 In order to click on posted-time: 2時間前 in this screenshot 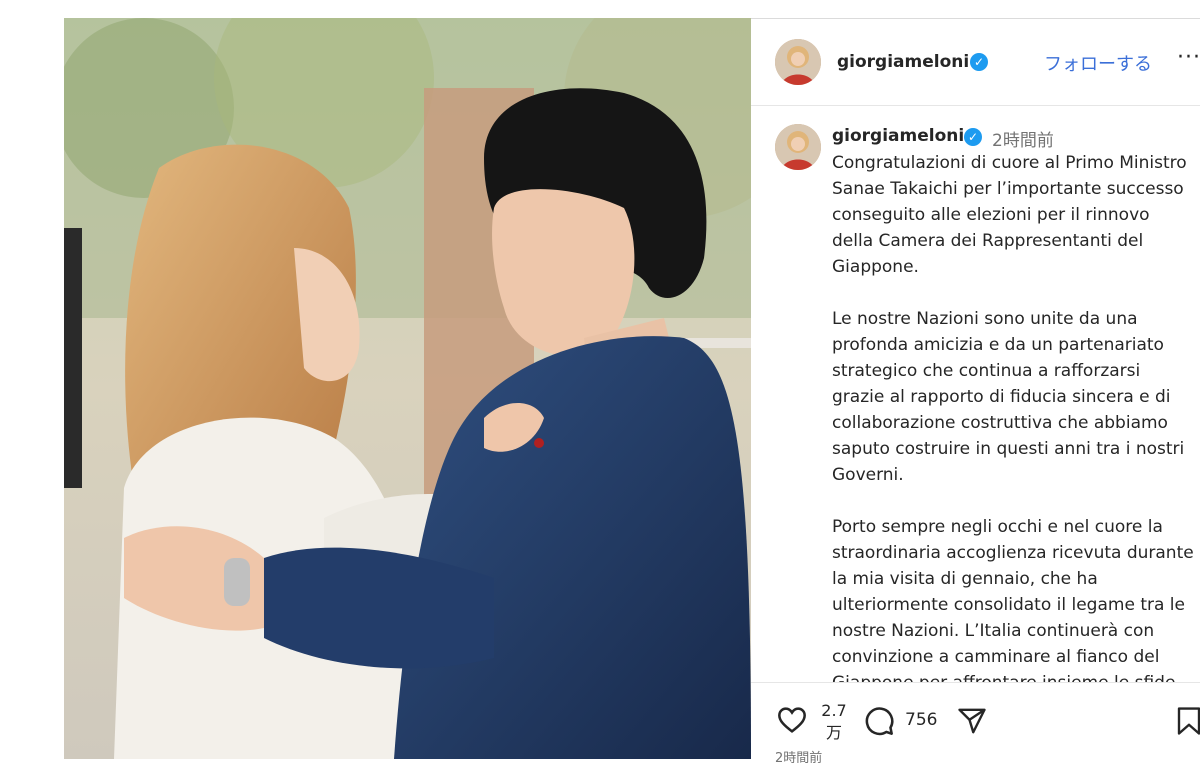, I will do `click(799, 758)`.